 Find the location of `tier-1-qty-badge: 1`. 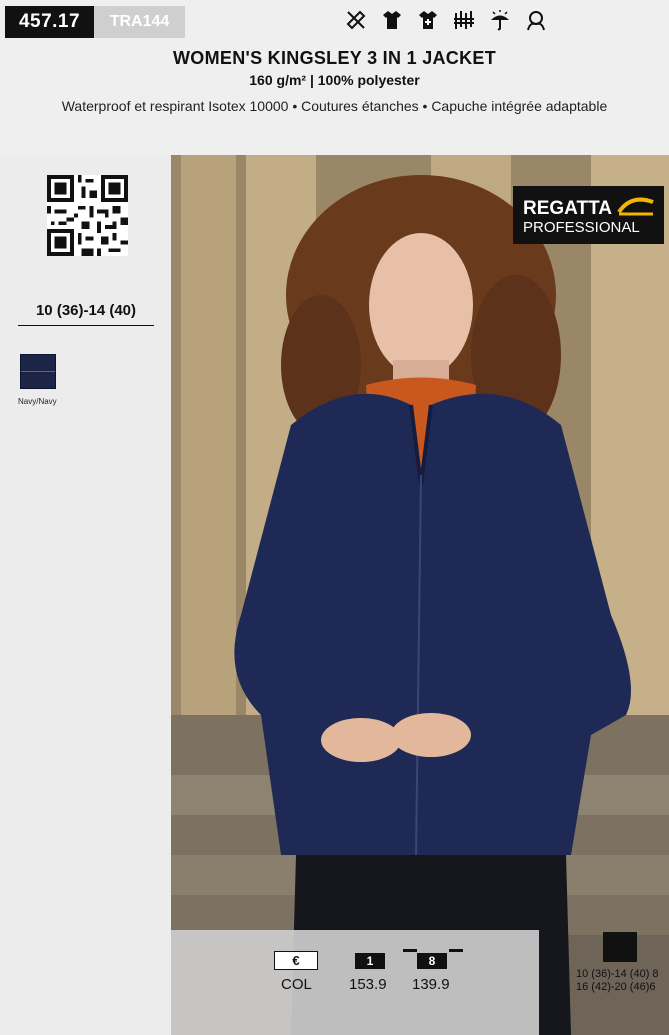

tier-1-qty-badge: 1 is located at coordinates (370, 961).